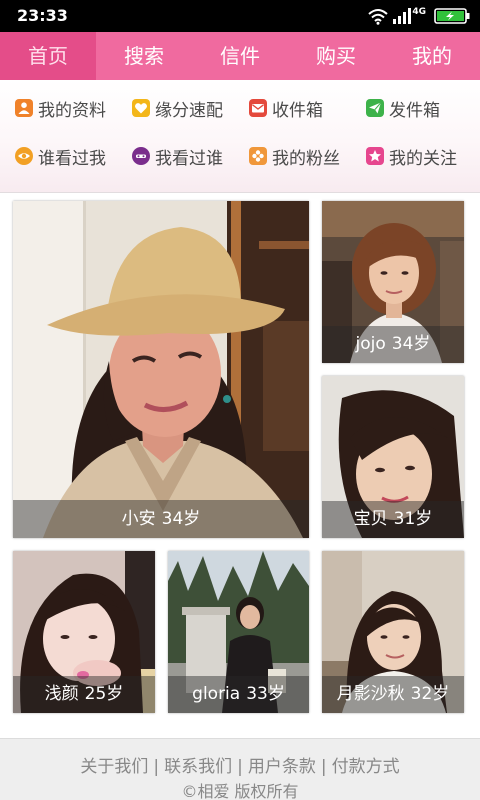 This screenshot has width=480, height=800. I want to click on footer: 关于我们 | 联系我们 | 用户条款 | 付款方式 ©相爱 版权所有, so click(240, 769).